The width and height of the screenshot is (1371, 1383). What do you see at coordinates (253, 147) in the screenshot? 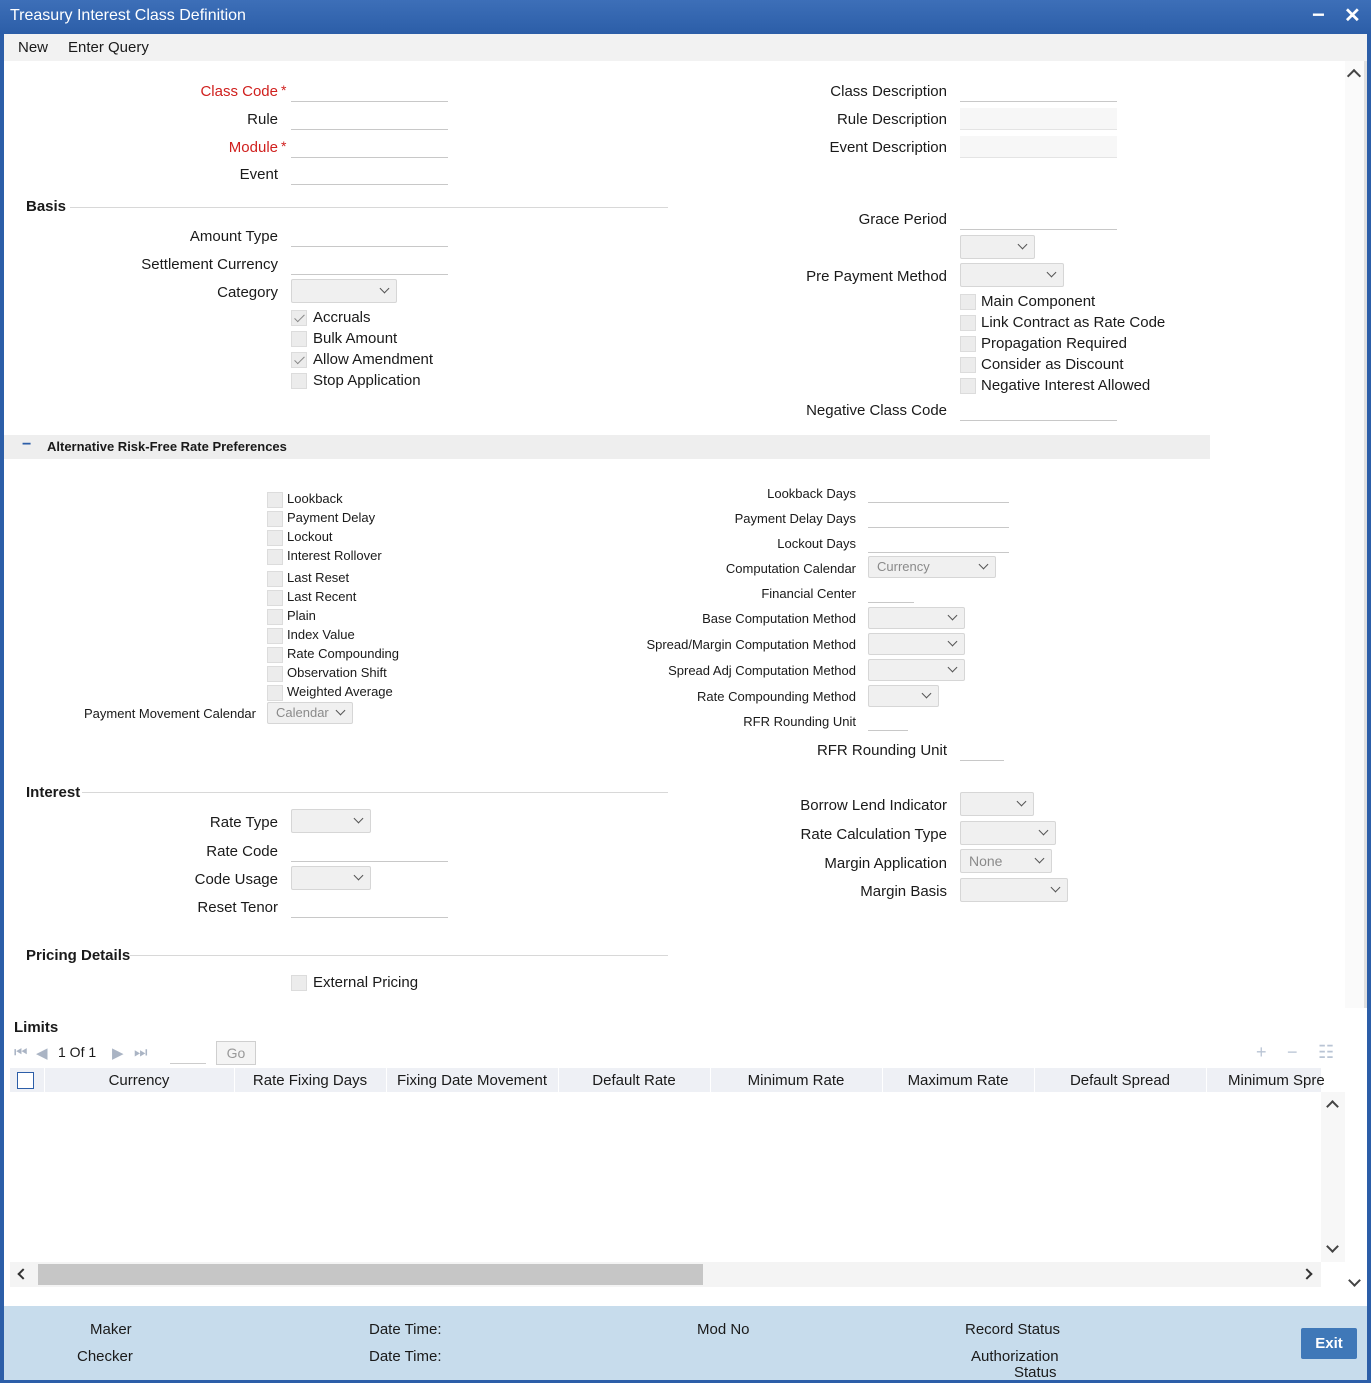
I see `module-label: Module` at bounding box center [253, 147].